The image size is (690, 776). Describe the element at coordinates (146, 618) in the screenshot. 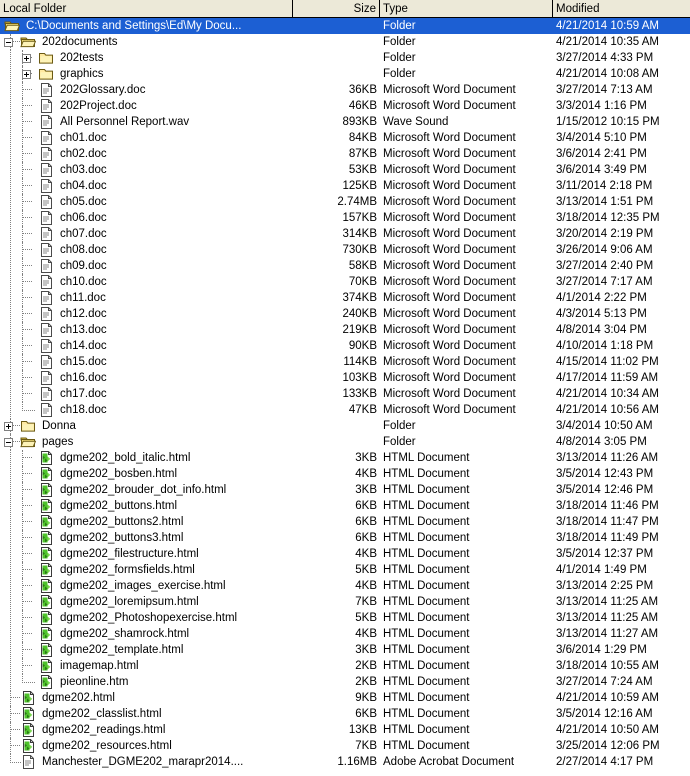

I see `file-name-cell: dgme202_Photoshopexercise.html` at that location.